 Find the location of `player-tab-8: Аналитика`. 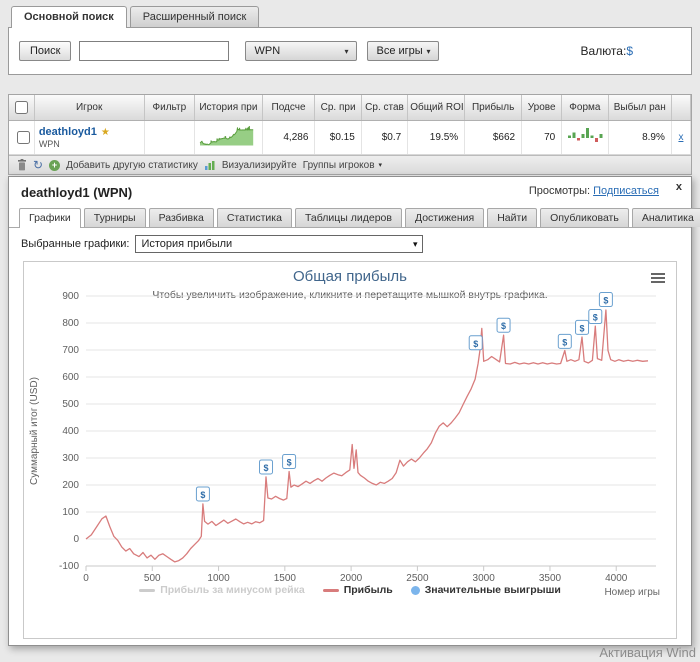

player-tab-8: Аналитика is located at coordinates (665, 217).